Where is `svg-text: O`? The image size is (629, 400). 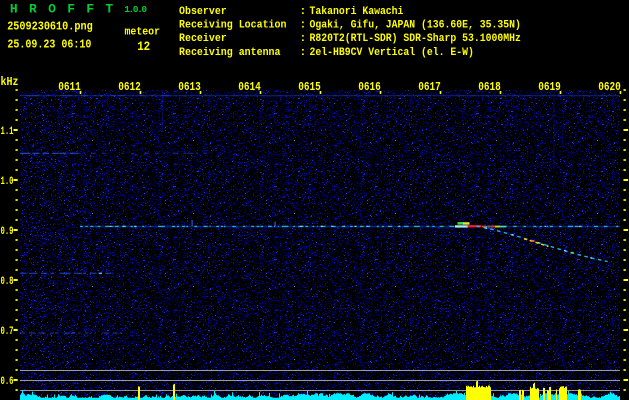 svg-text: O is located at coordinates (52, 9).